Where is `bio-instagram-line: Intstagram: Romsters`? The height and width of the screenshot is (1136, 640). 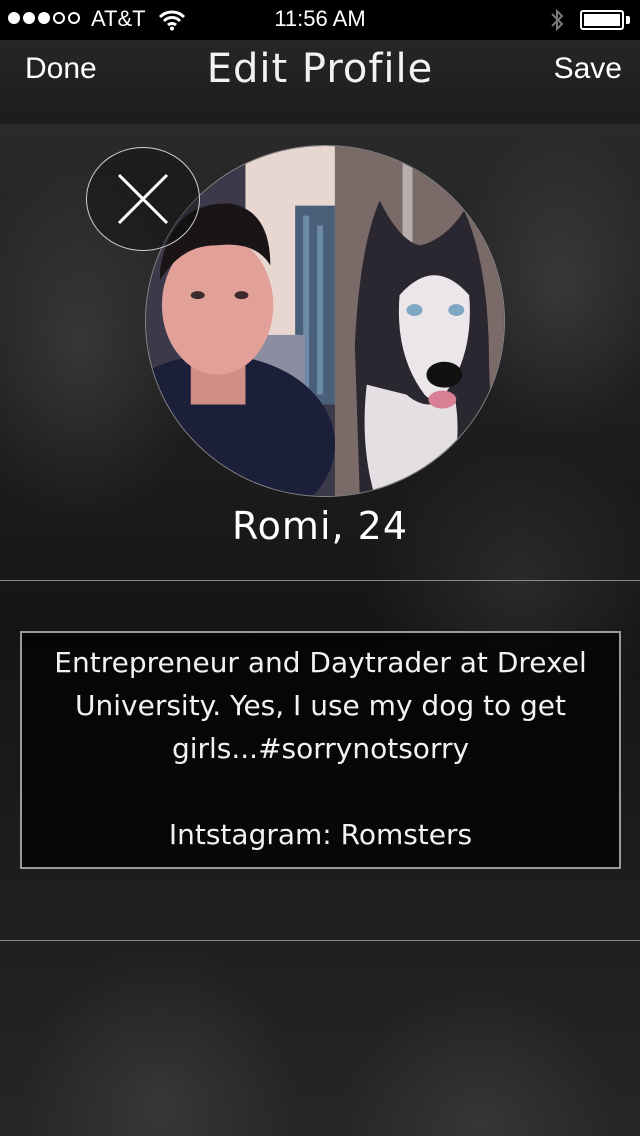 bio-instagram-line: Intstagram: Romsters is located at coordinates (320, 834).